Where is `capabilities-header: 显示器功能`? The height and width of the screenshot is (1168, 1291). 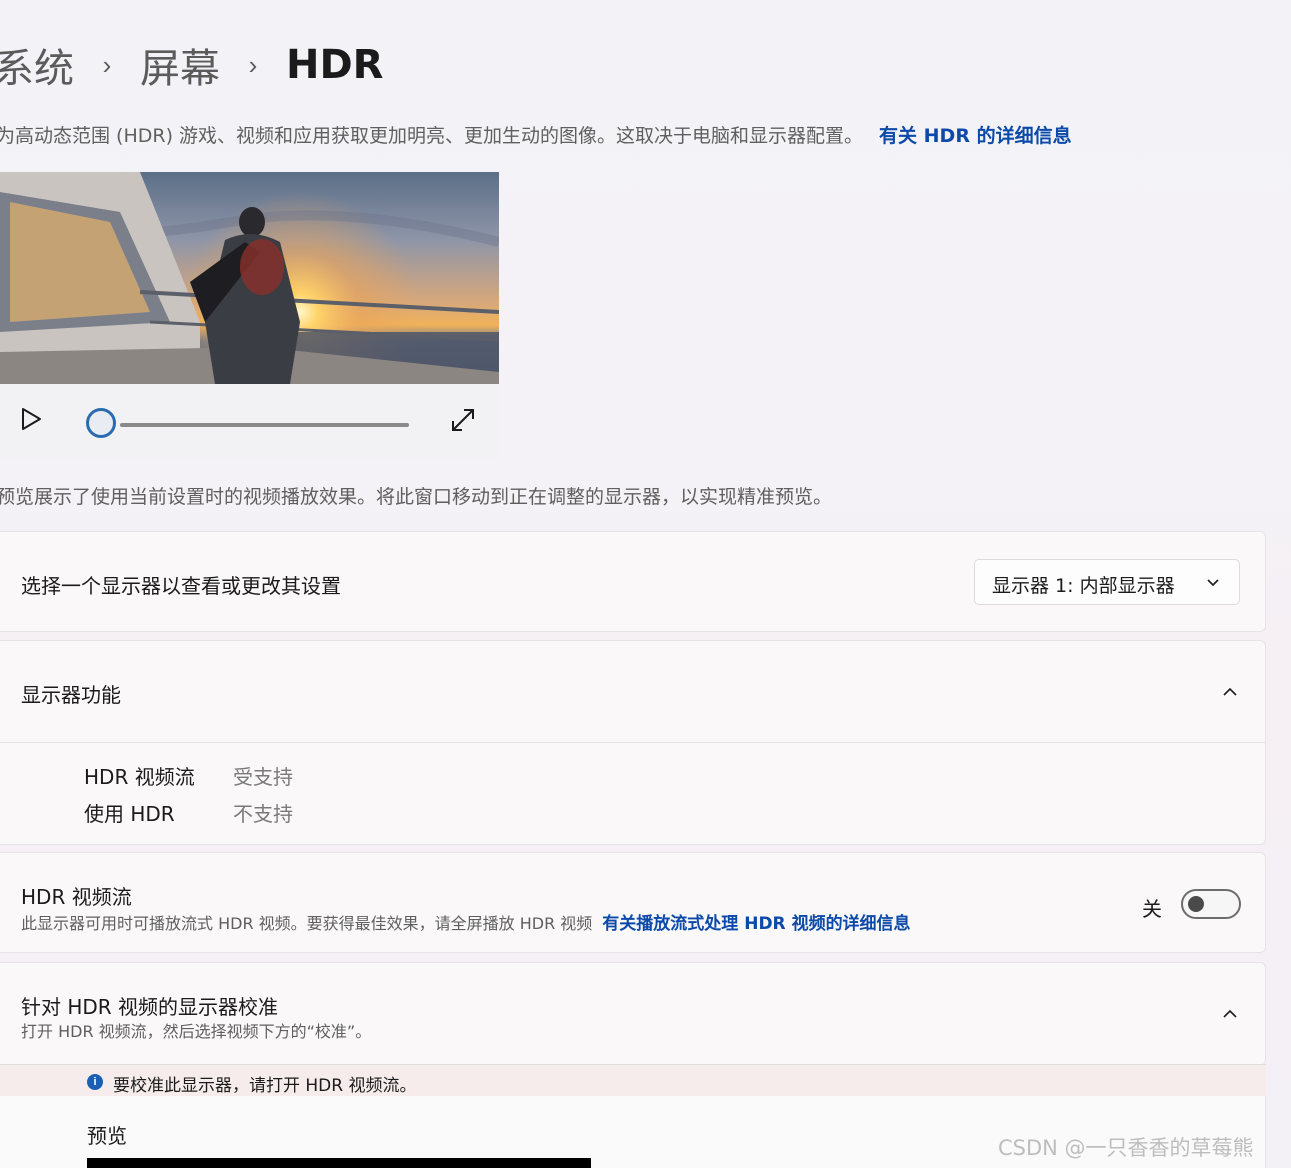
capabilities-header: 显示器功能 is located at coordinates (632, 692).